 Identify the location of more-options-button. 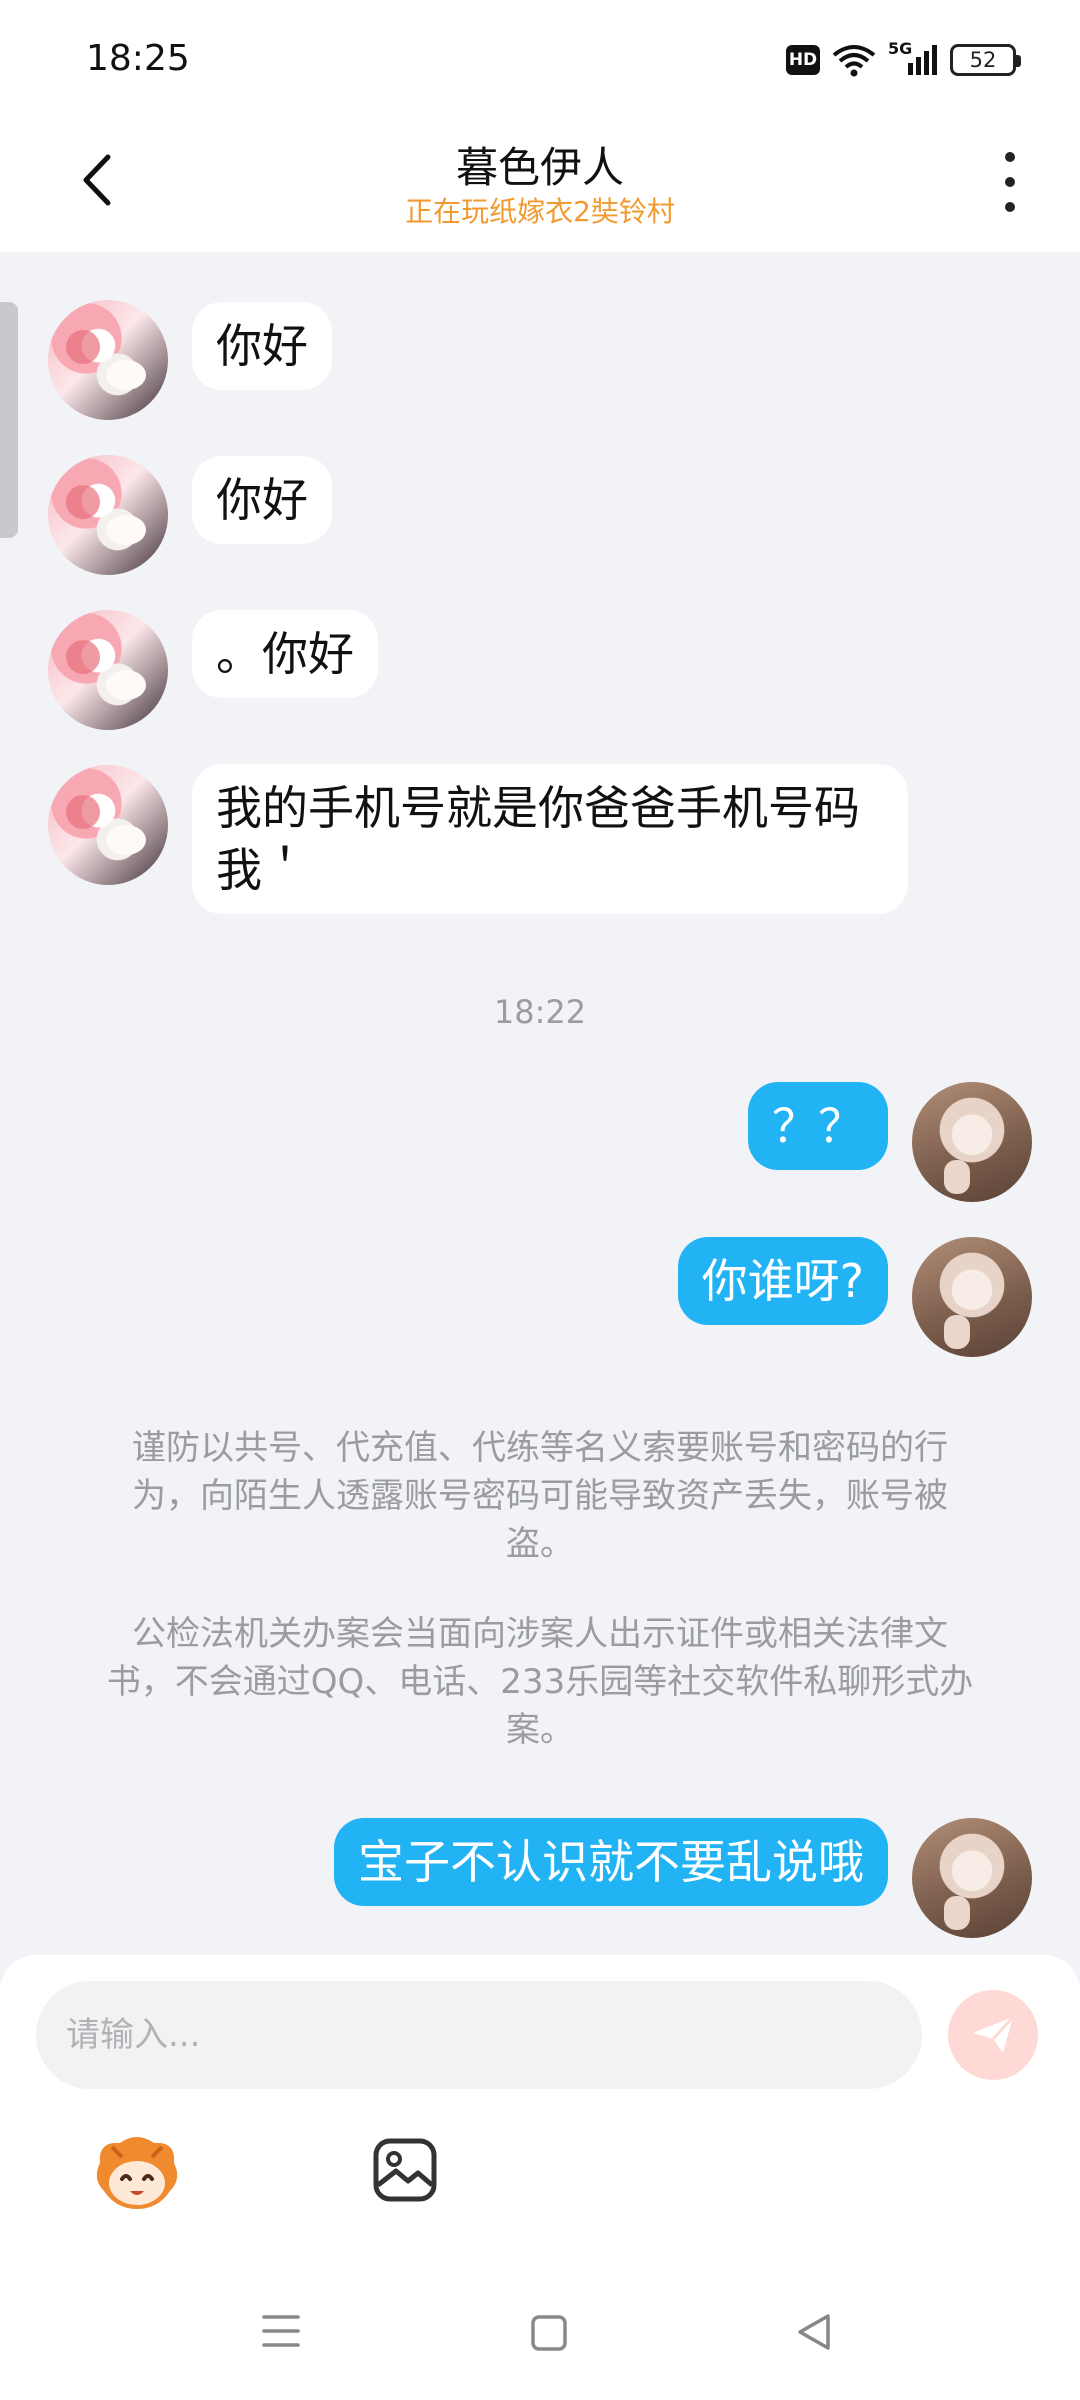
(1010, 182).